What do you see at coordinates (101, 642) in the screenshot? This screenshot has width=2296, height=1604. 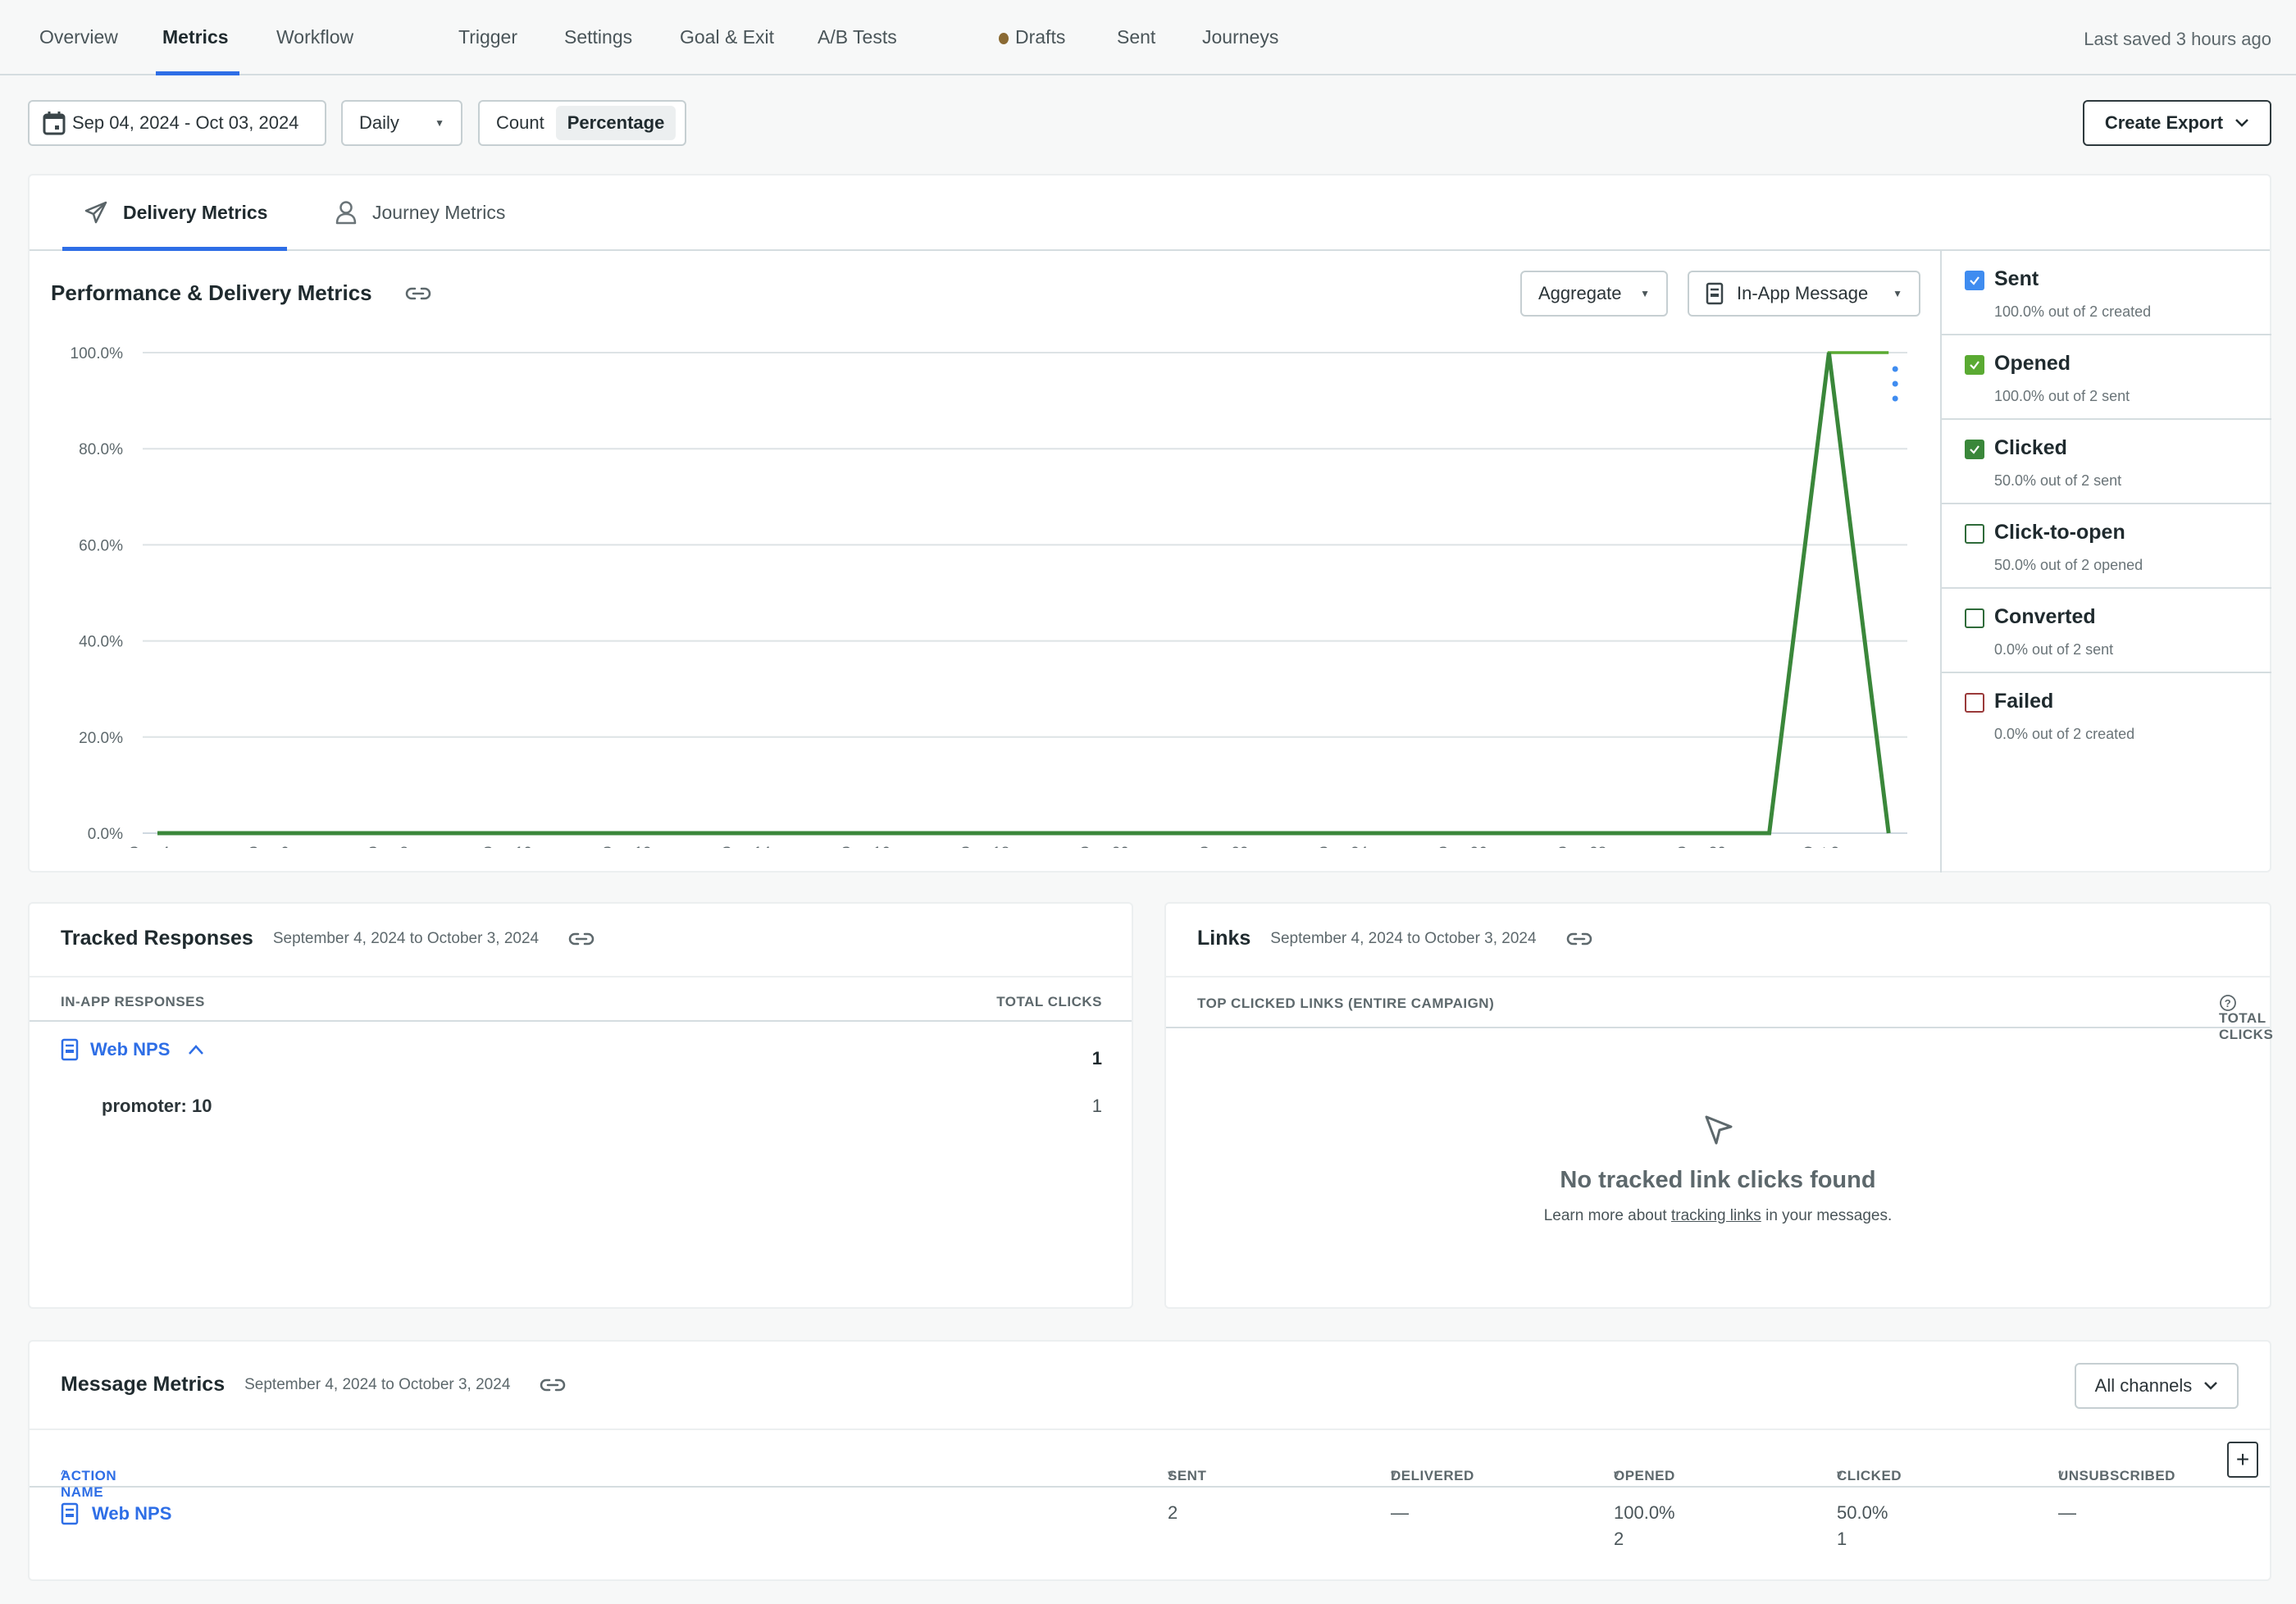 I see `y-tick-label: 40.0%` at bounding box center [101, 642].